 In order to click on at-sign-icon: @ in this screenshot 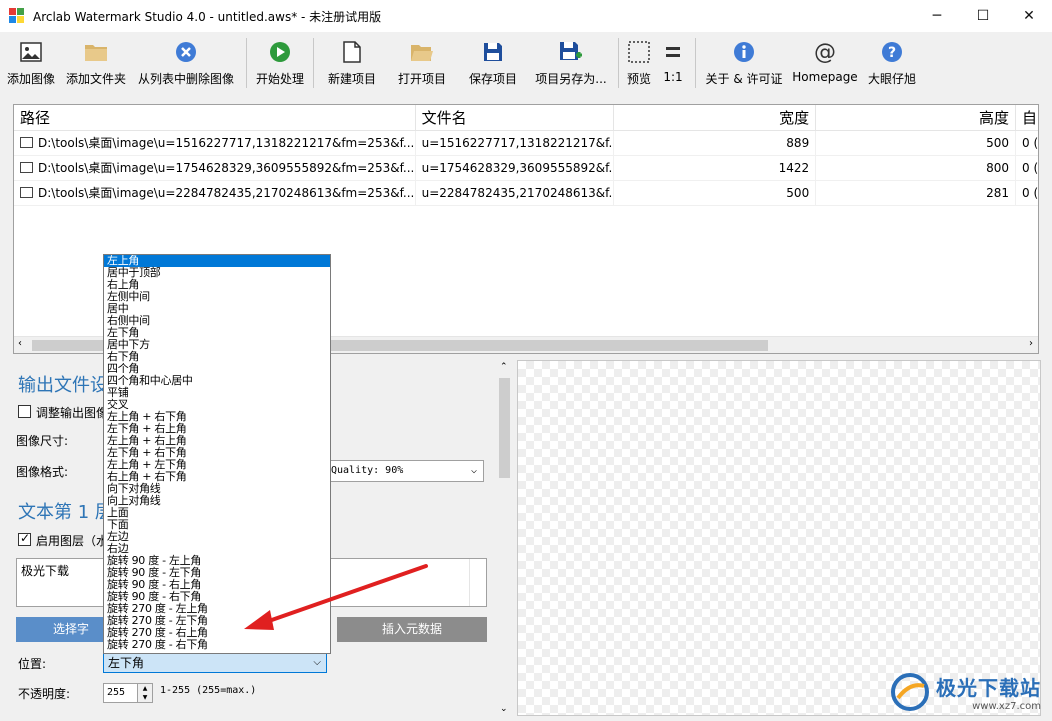, I will do `click(825, 52)`.